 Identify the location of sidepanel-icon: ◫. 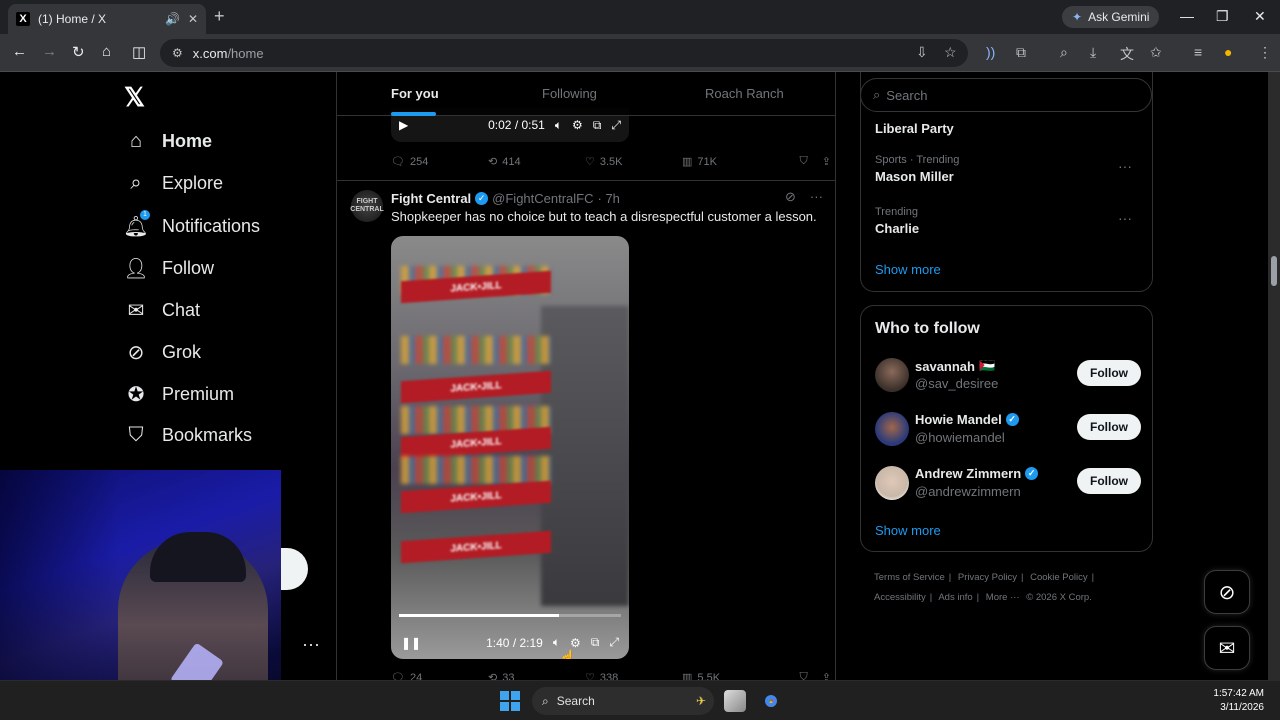
(139, 52).